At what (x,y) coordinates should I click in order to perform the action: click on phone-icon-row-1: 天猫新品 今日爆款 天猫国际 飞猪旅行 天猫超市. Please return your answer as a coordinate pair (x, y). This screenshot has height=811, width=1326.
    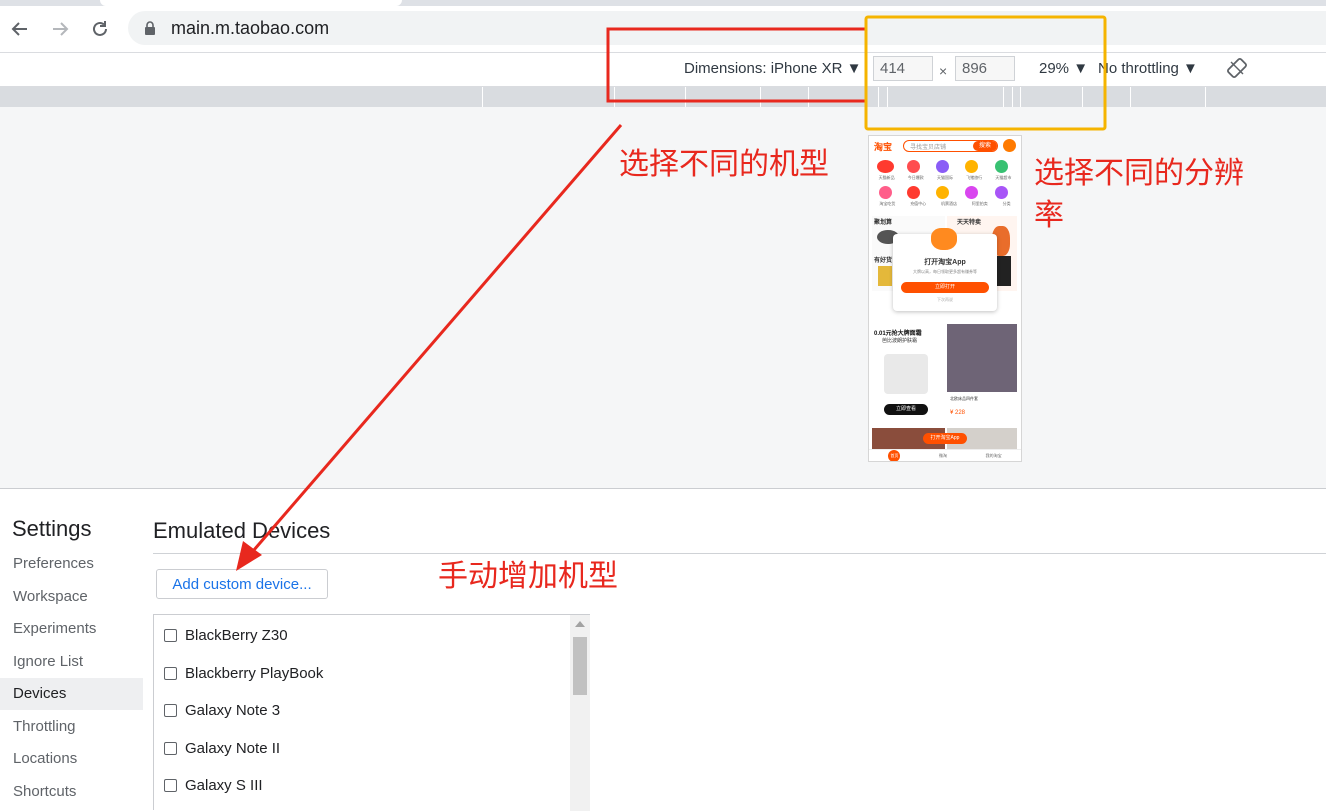
    Looking at the image, I should click on (945, 172).